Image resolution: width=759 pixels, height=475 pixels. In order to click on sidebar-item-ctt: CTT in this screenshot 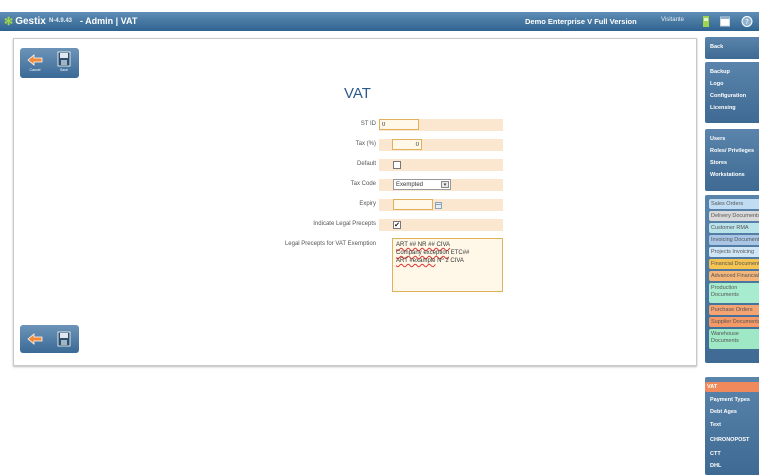, I will do `click(715, 454)`.